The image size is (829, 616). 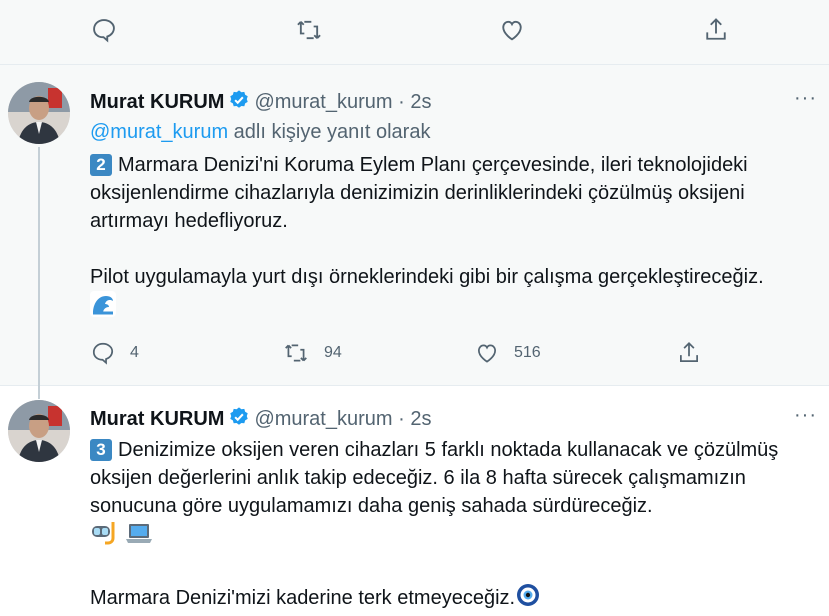 I want to click on reply-button, so click(x=104, y=32).